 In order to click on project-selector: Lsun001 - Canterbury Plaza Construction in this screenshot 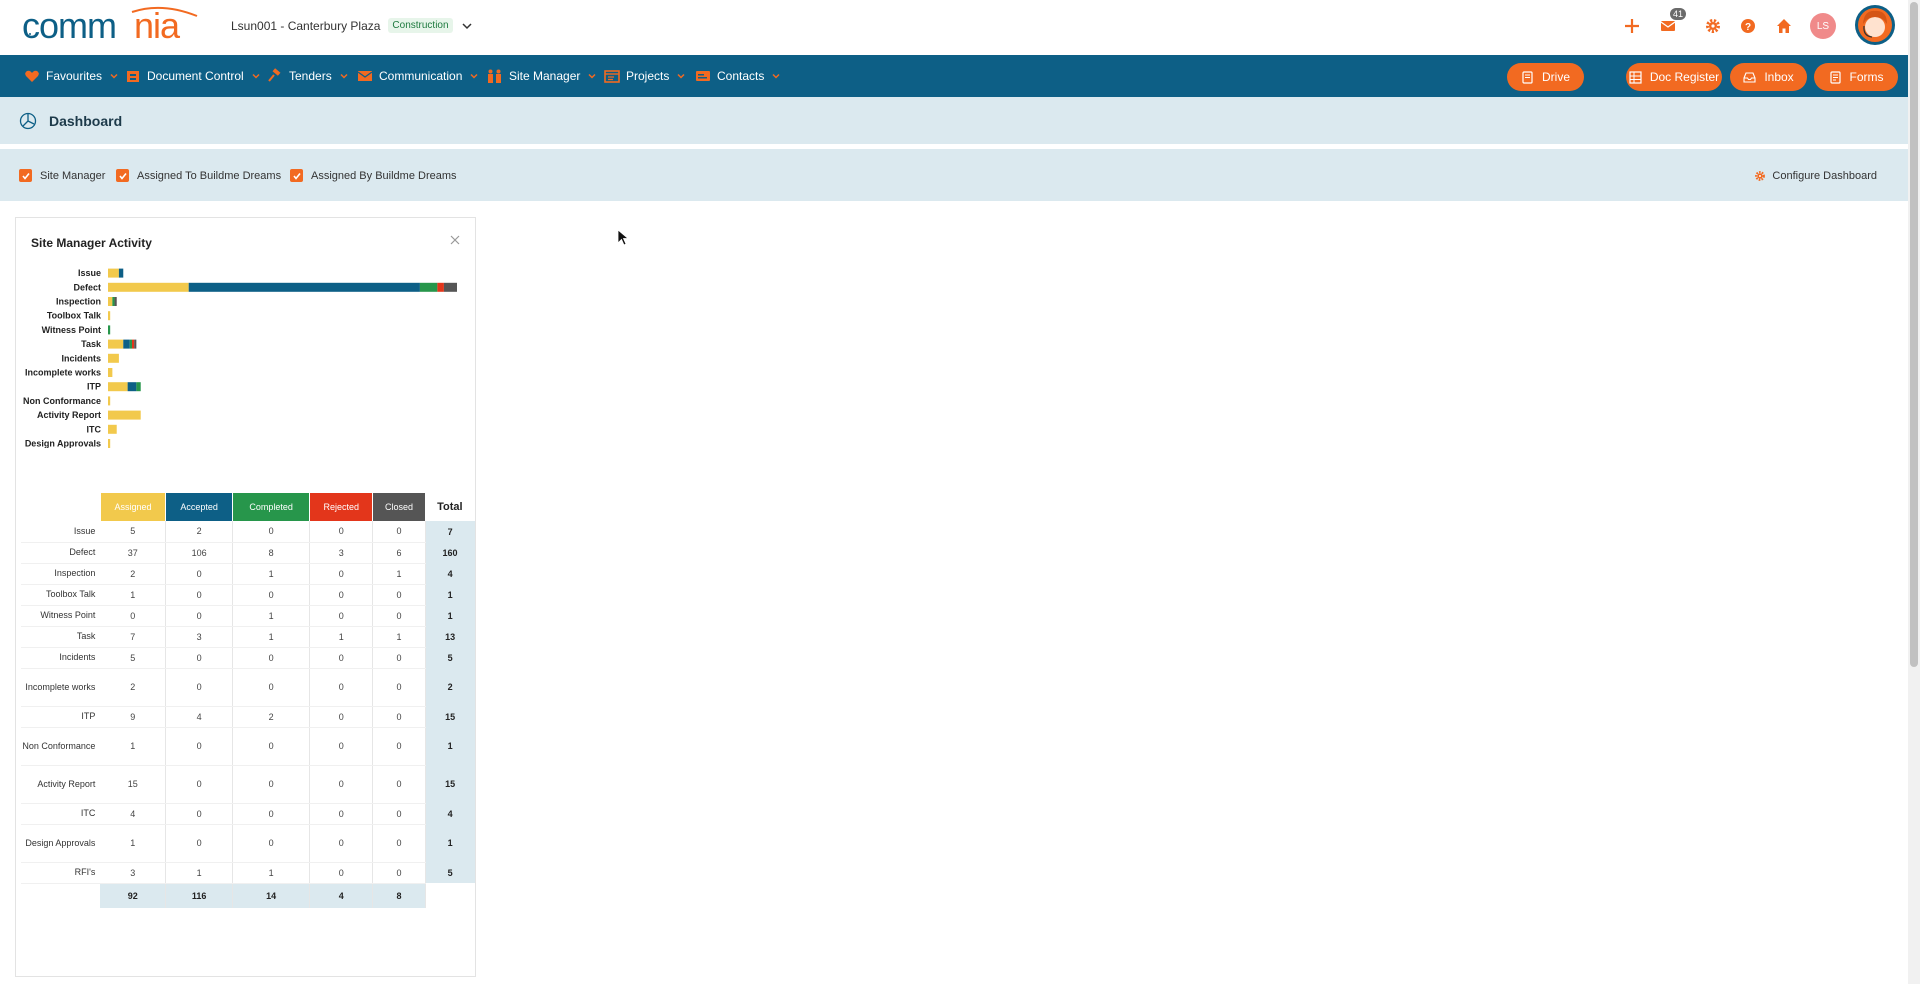, I will do `click(352, 25)`.